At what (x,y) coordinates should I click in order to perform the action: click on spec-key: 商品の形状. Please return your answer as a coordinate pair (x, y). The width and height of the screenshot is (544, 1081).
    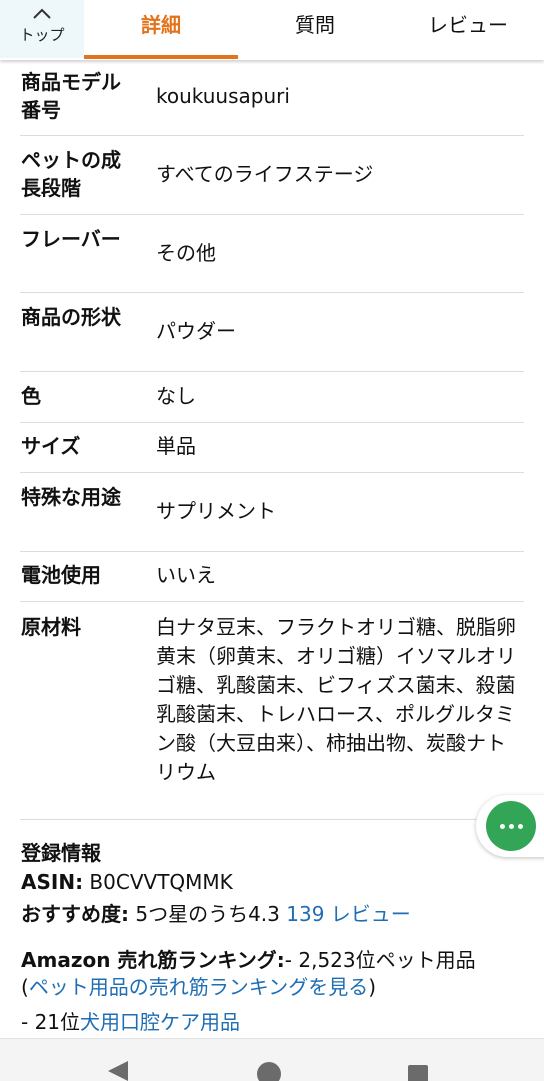
    Looking at the image, I should click on (71, 317).